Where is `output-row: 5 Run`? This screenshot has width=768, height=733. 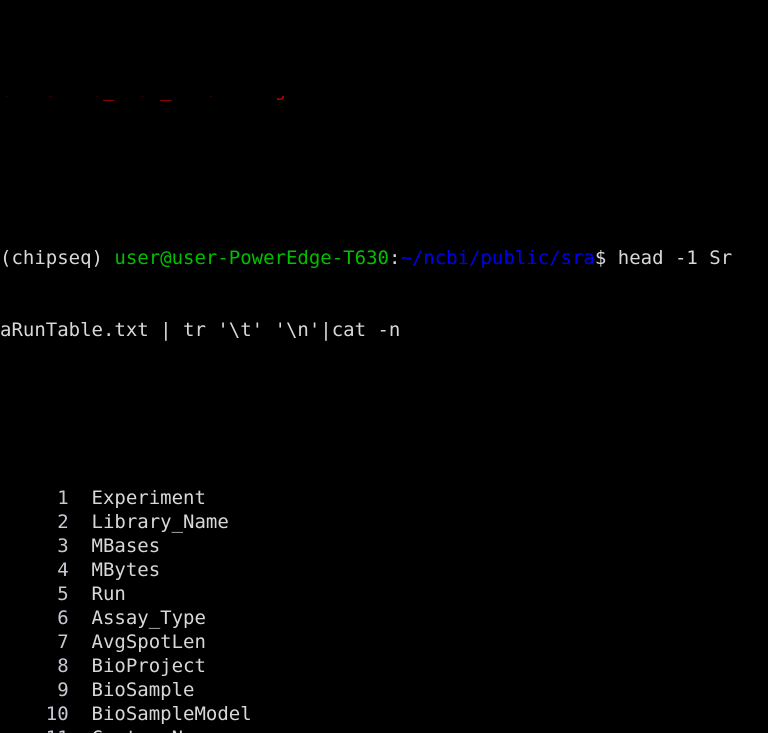 output-row: 5 Run is located at coordinates (384, 594).